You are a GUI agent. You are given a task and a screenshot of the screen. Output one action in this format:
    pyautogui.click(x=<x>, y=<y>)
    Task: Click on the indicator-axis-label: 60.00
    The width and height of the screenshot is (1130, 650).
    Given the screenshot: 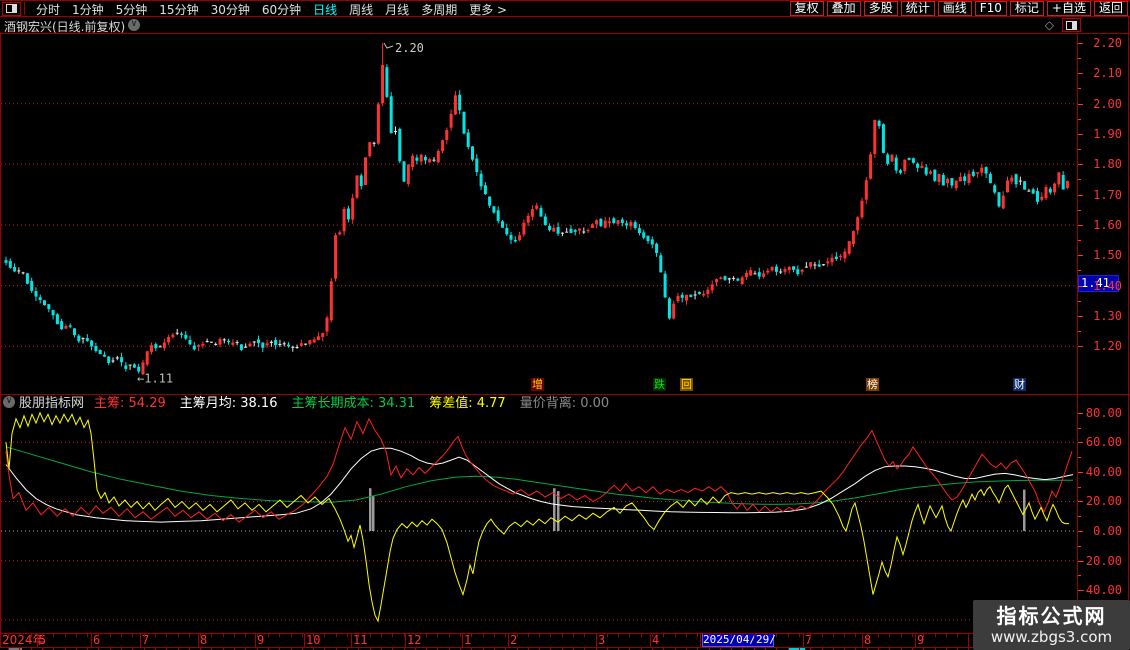 What is the action you would take?
    pyautogui.click(x=1103, y=442)
    